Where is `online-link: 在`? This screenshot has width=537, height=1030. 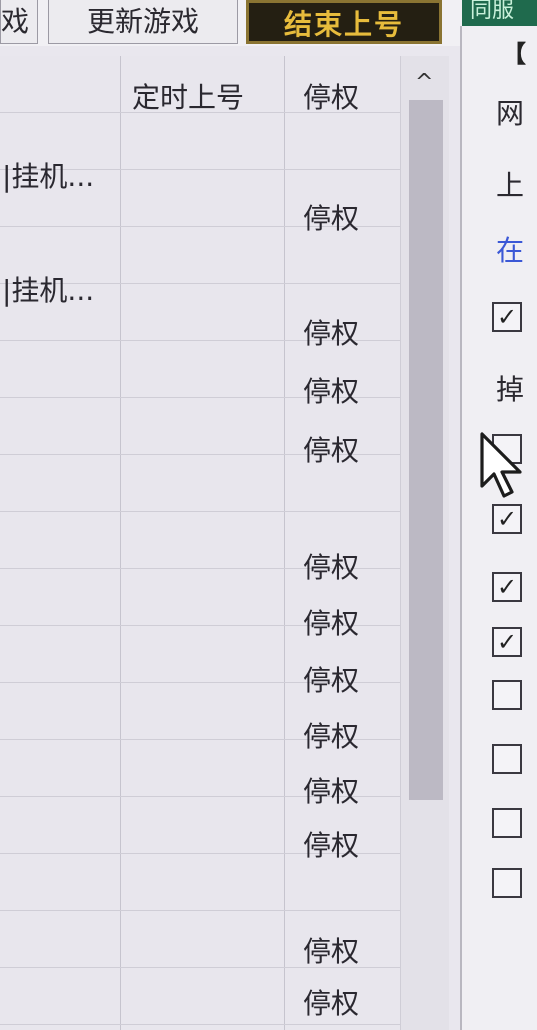 online-link: 在 is located at coordinates (510, 249).